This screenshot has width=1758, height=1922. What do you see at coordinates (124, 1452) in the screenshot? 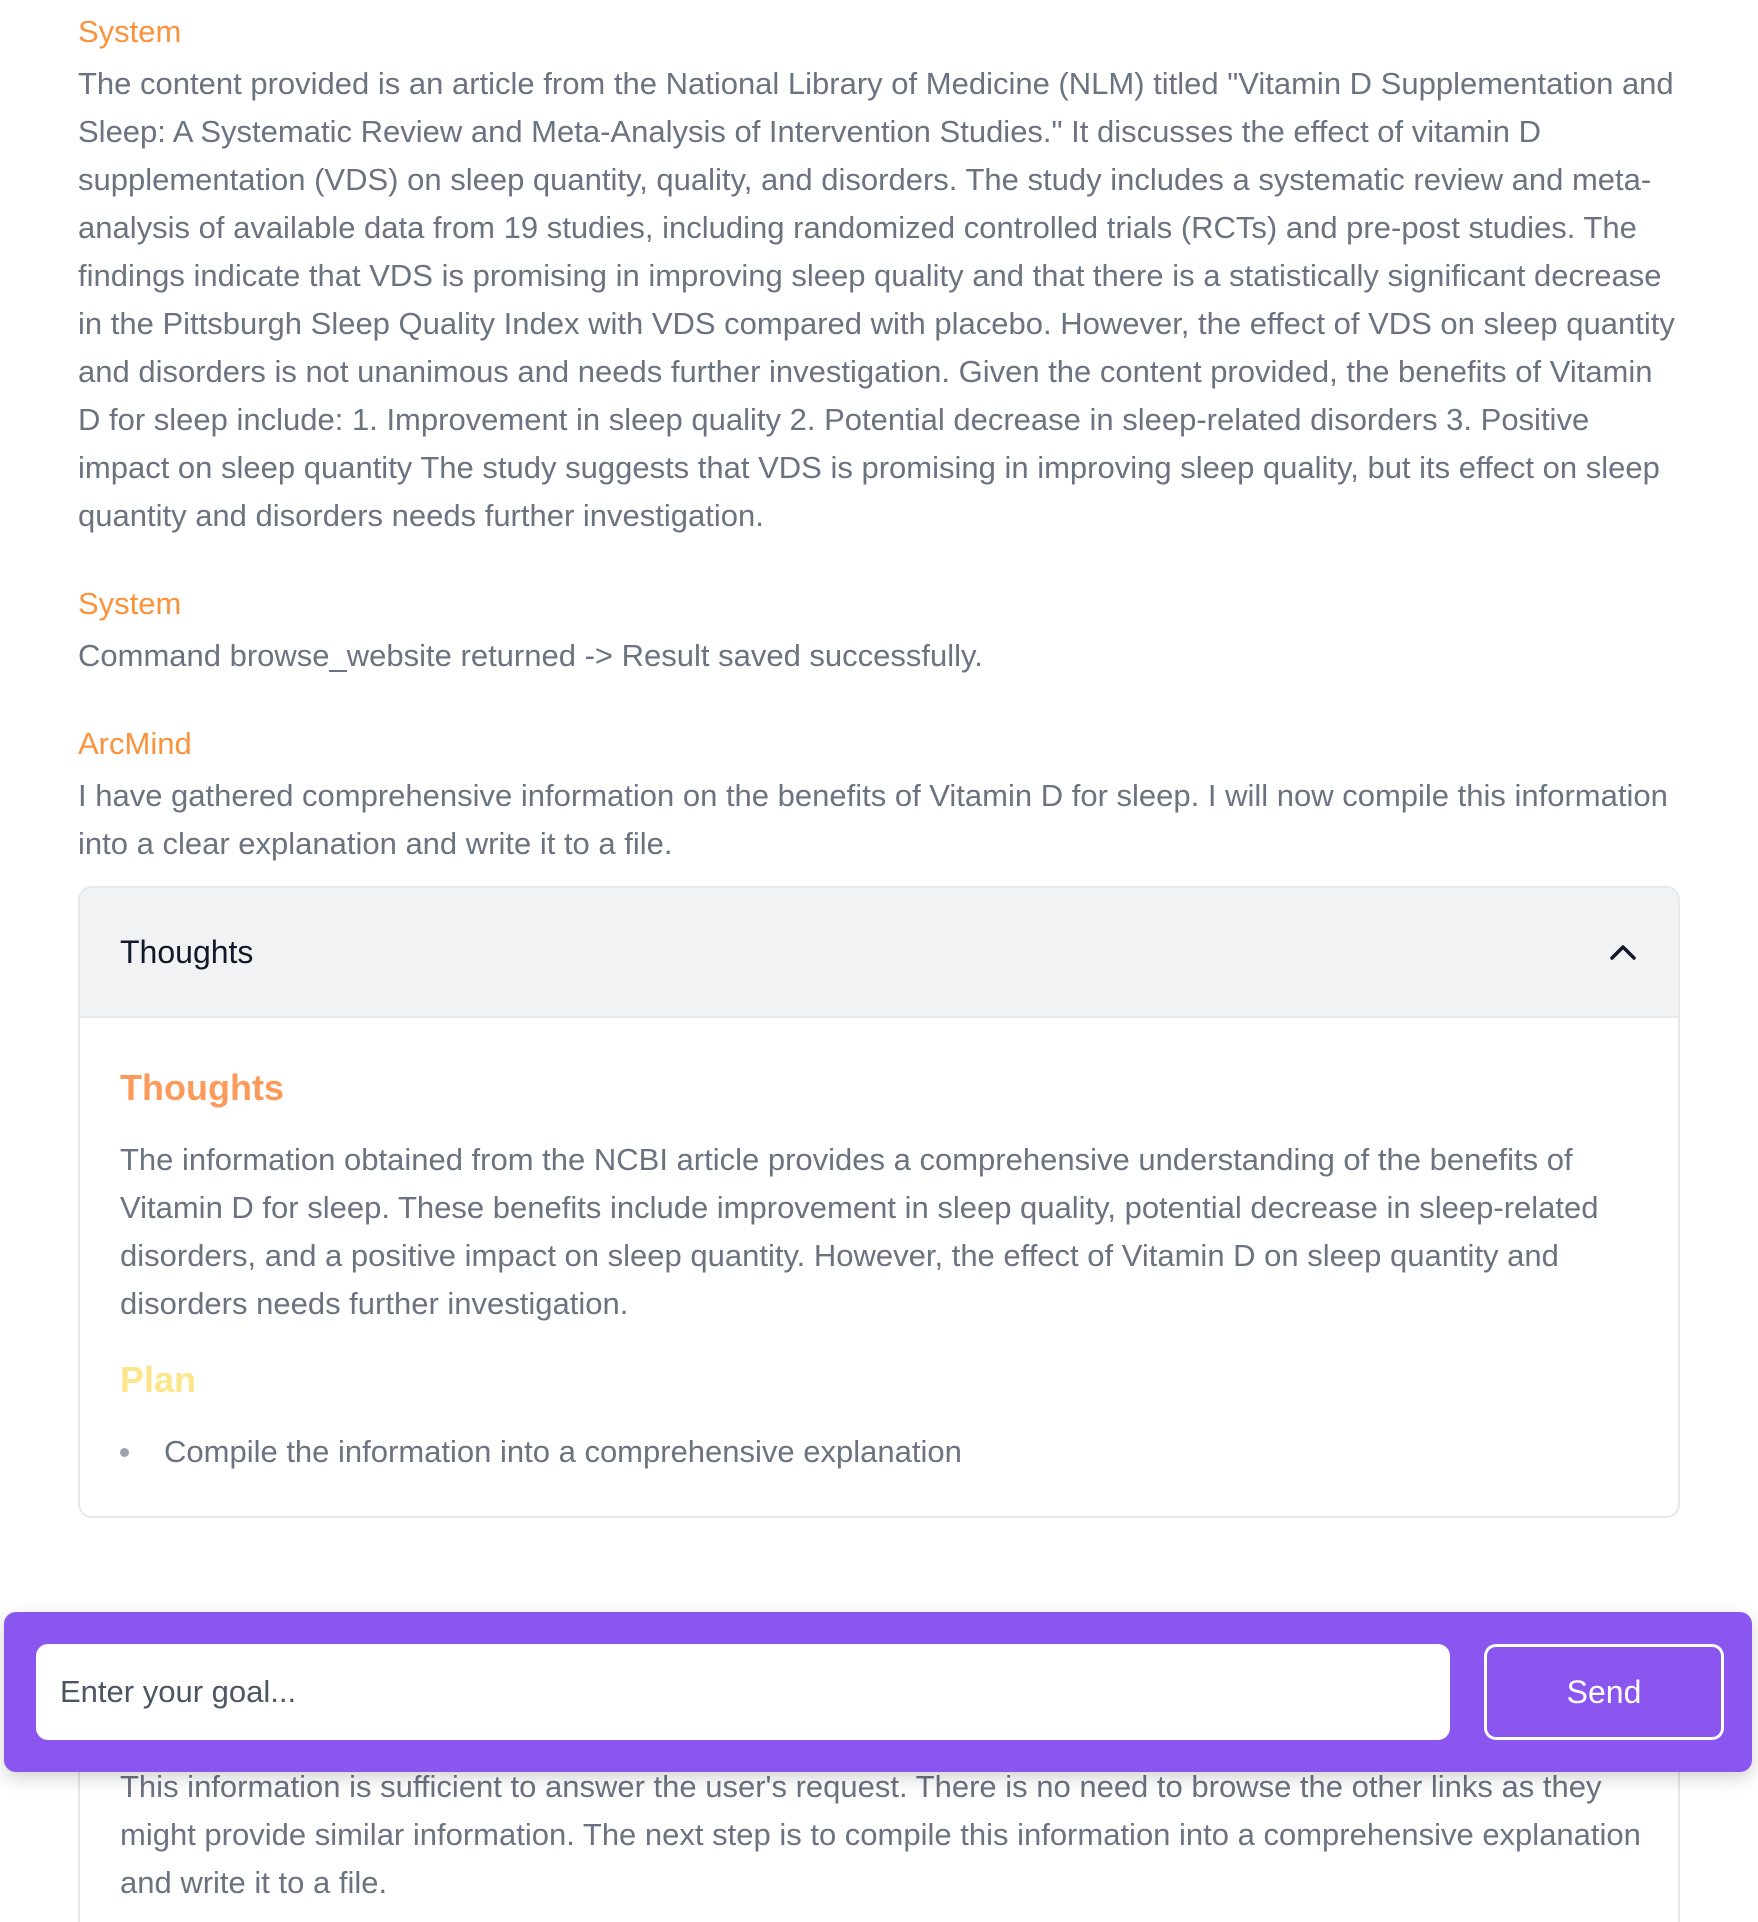
I see `bullet-icon` at bounding box center [124, 1452].